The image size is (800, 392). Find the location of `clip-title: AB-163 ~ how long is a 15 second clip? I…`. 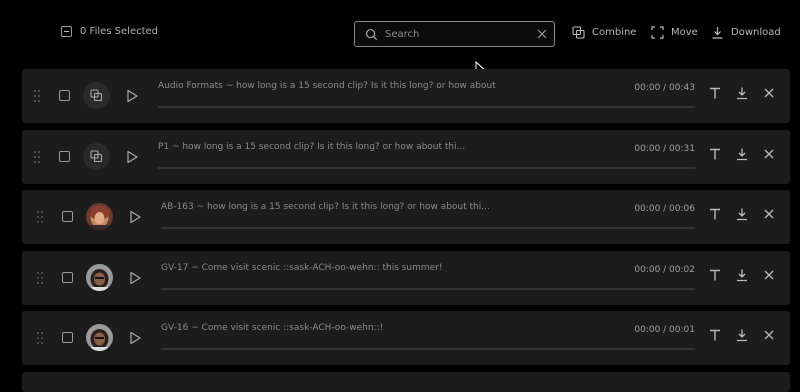

clip-title: AB-163 ~ how long is a 15 second clip? I… is located at coordinates (325, 207).